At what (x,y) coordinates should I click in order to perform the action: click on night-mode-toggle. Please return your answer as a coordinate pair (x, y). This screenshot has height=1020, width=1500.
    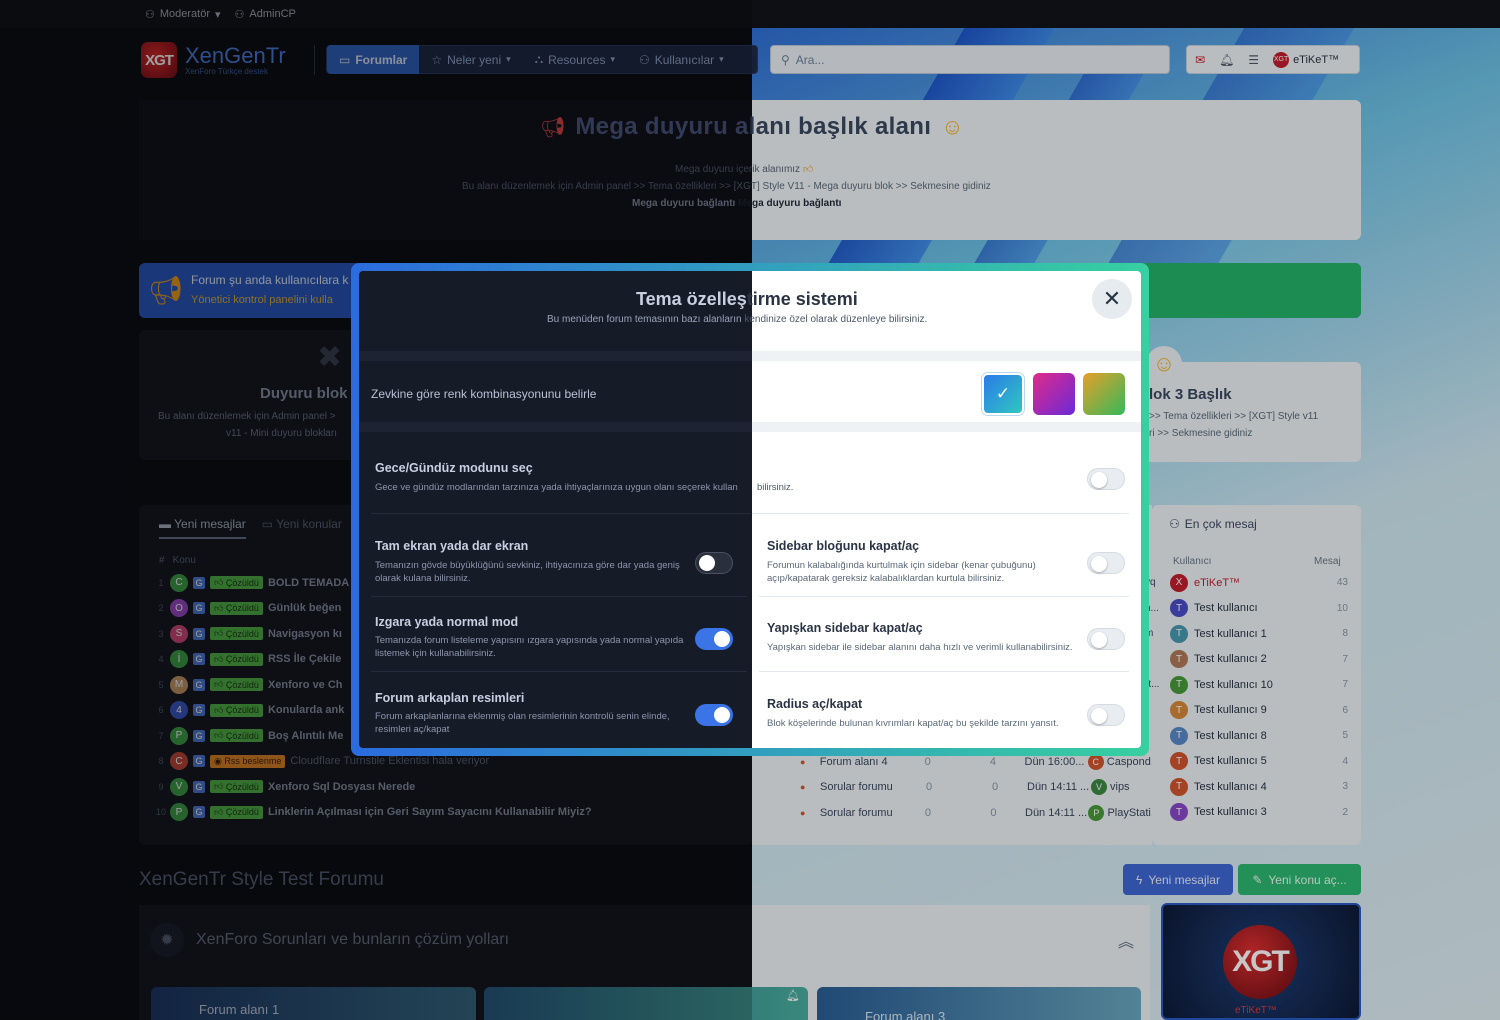
    Looking at the image, I should click on (1106, 479).